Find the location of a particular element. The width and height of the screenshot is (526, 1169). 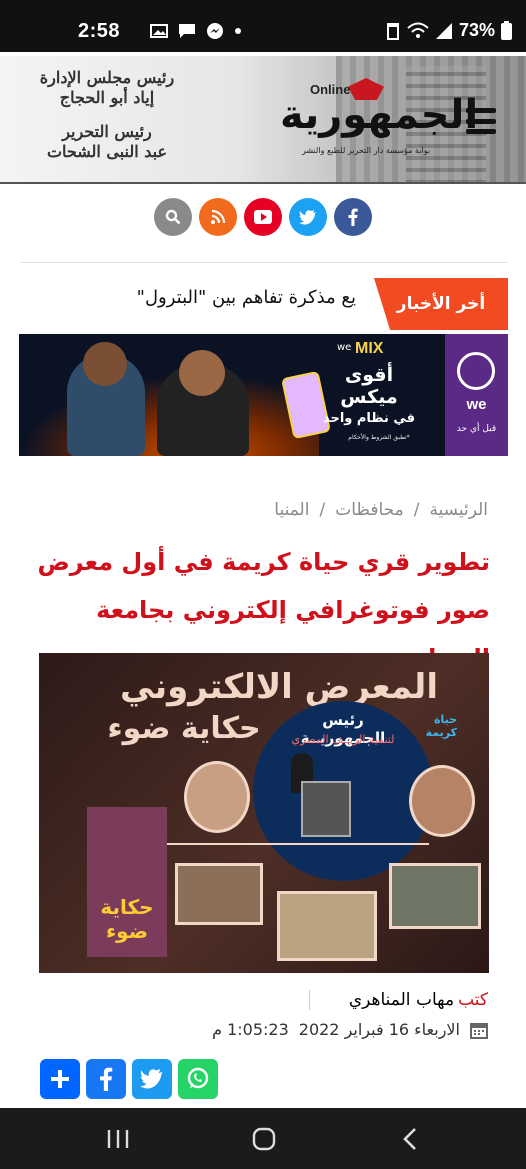

image-connector-line is located at coordinates (294, 844).